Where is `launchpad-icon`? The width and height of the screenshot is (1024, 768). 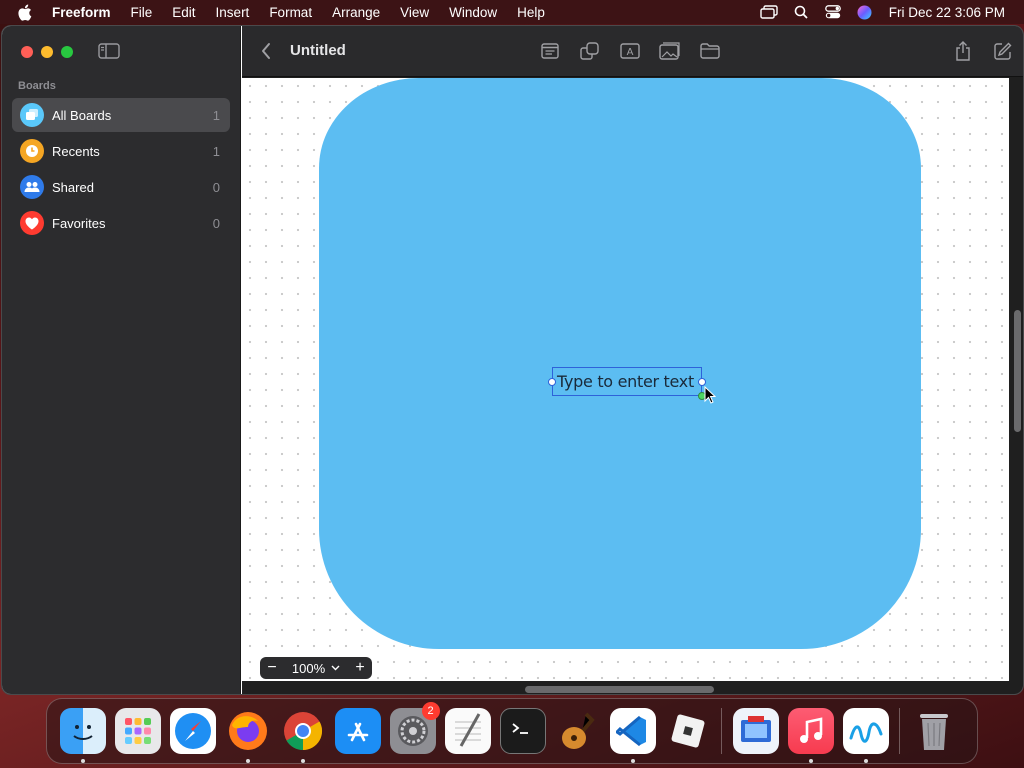 launchpad-icon is located at coordinates (137, 731).